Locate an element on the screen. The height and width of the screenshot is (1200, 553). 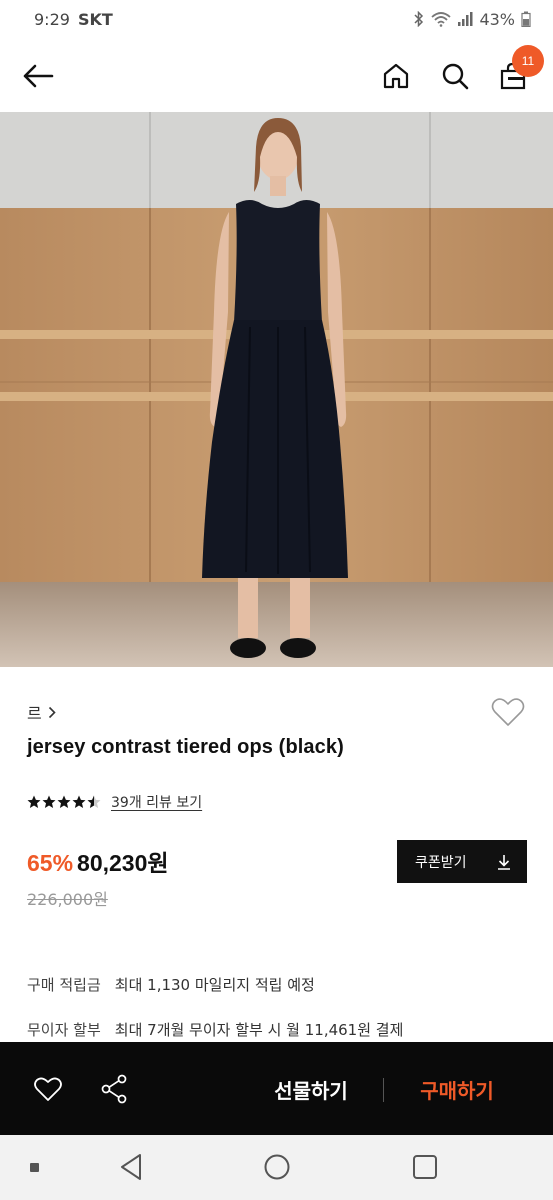
review-link: 39개 리뷰 보기 is located at coordinates (156, 802).